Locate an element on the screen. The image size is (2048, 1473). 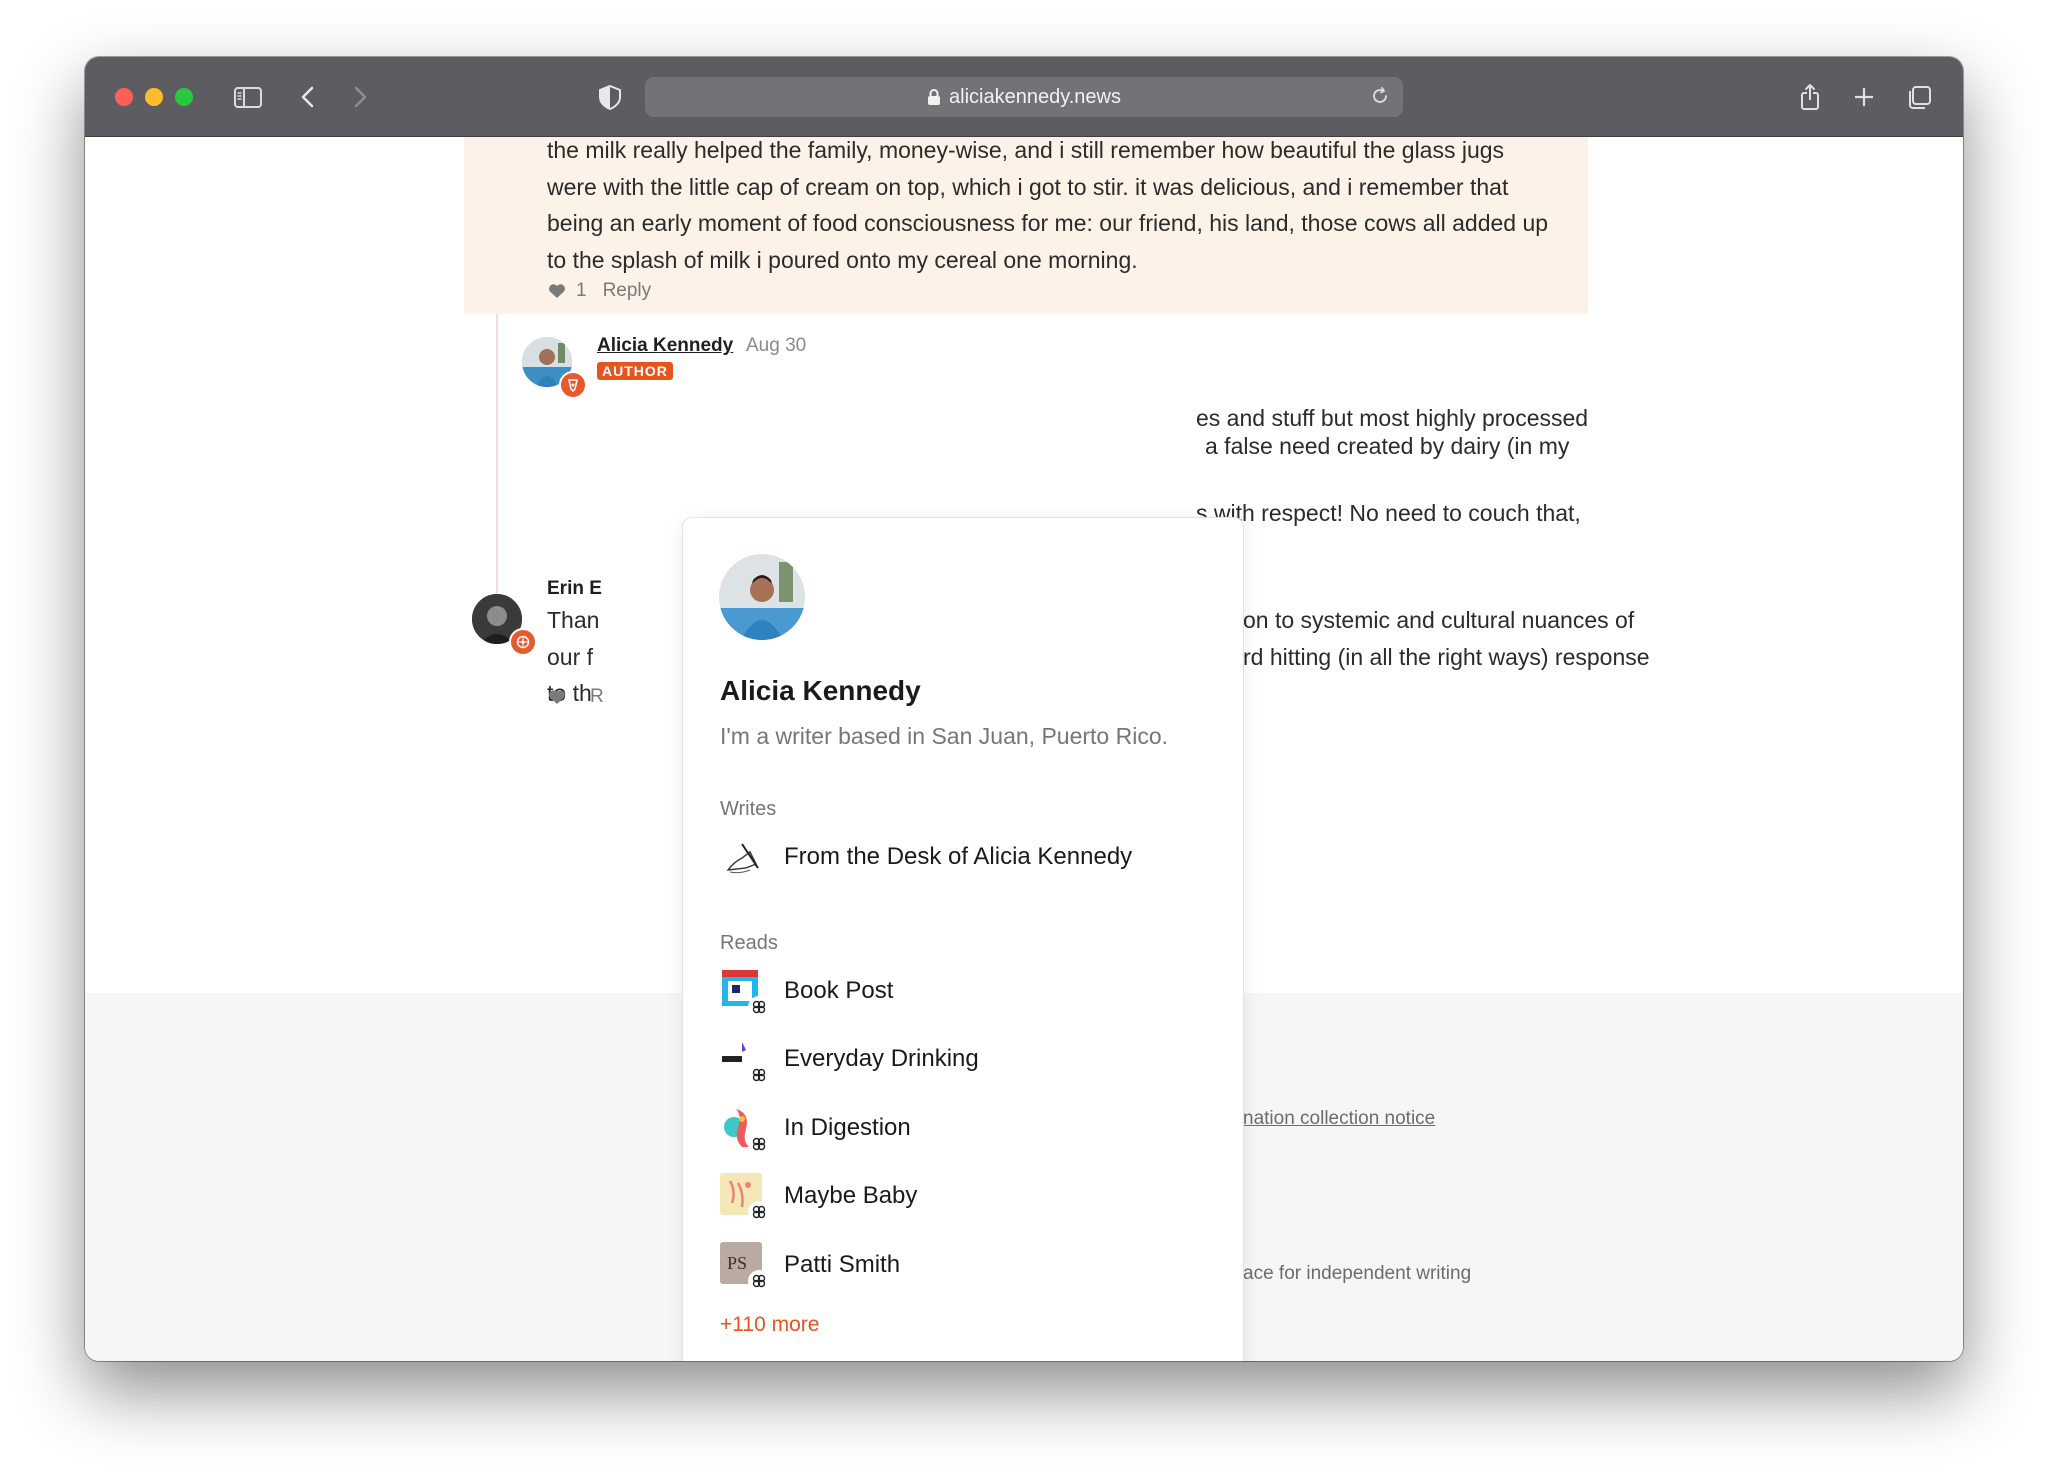
comment-actions: 1 Reply is located at coordinates (599, 291).